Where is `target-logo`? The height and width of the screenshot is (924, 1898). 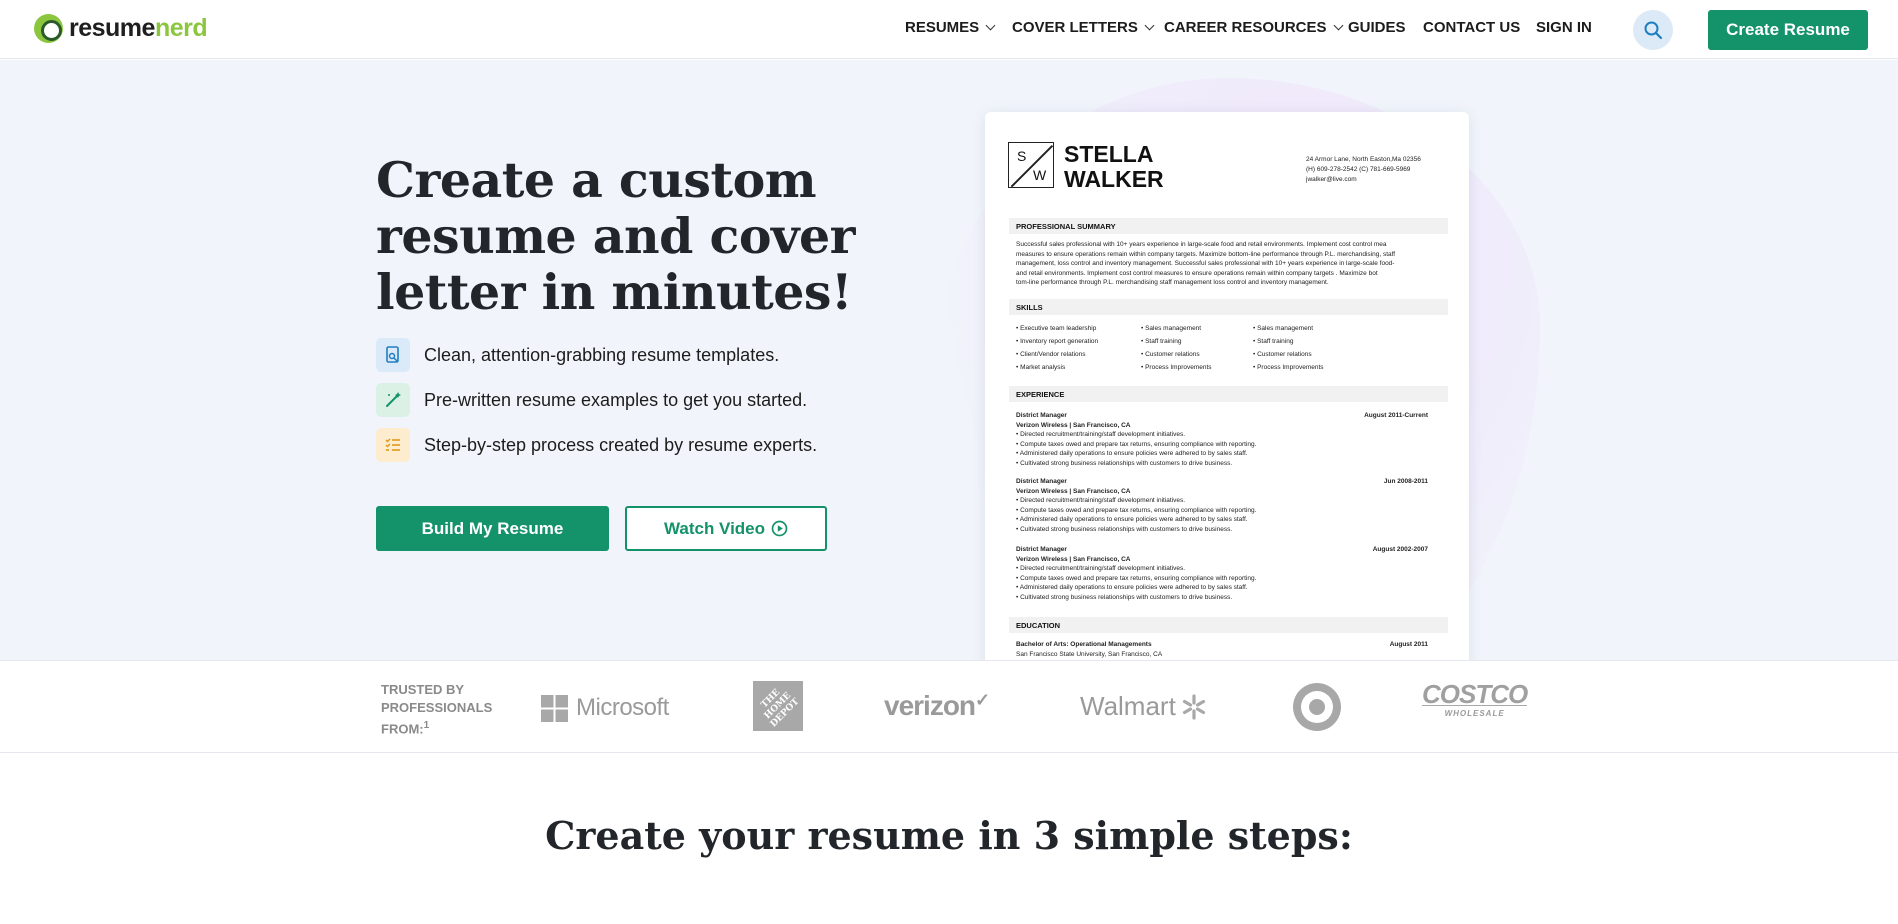
target-logo is located at coordinates (1317, 709).